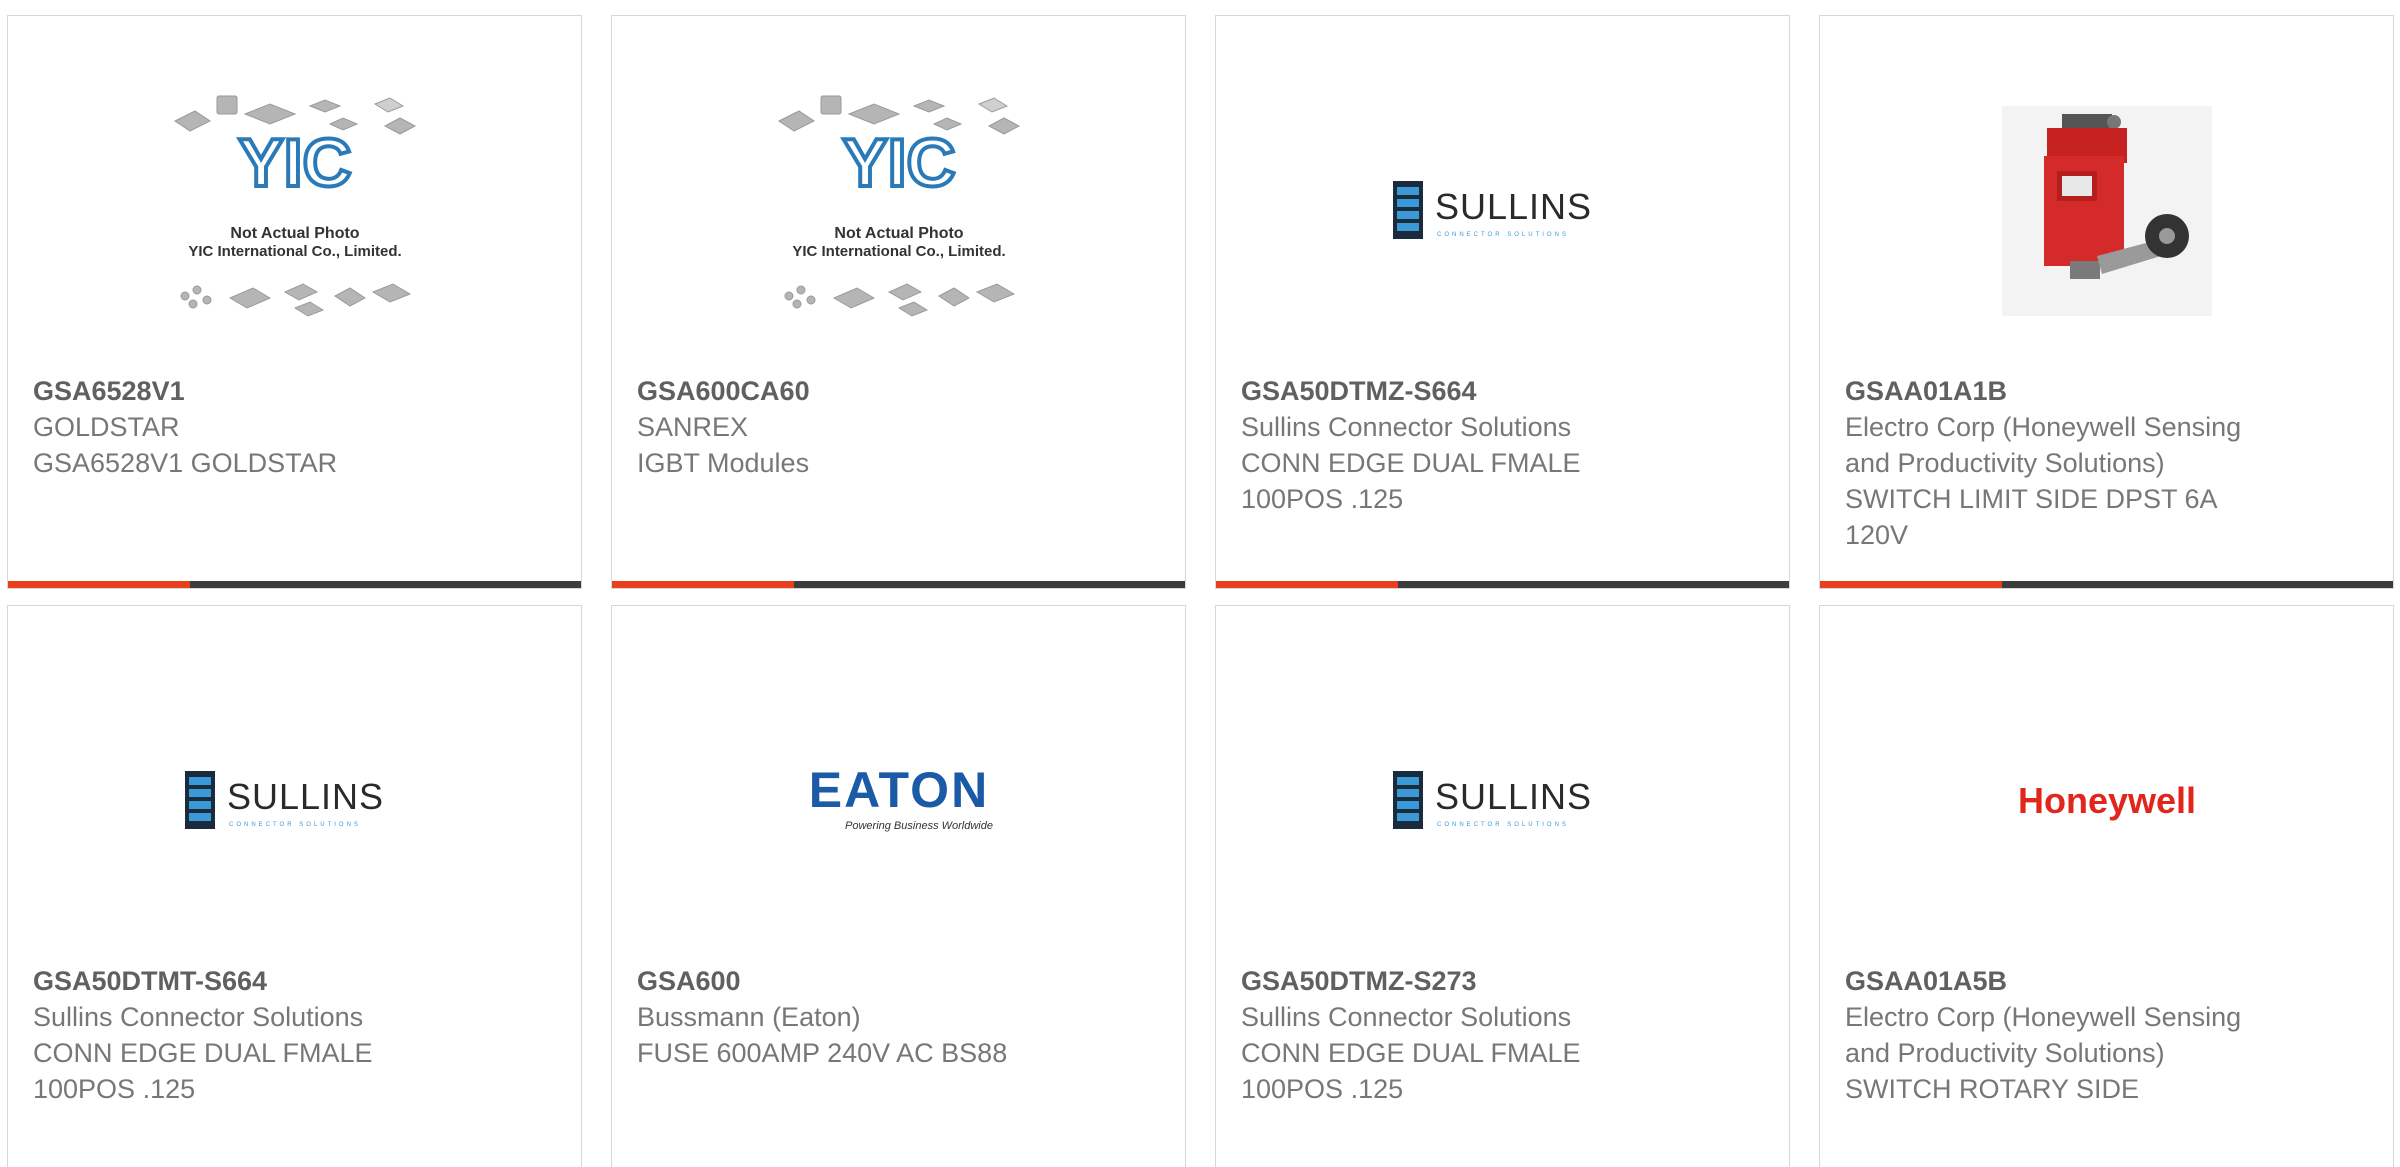 The image size is (2400, 1167). What do you see at coordinates (749, 1017) in the screenshot?
I see `manufacturer: Bussmann (Eaton)` at bounding box center [749, 1017].